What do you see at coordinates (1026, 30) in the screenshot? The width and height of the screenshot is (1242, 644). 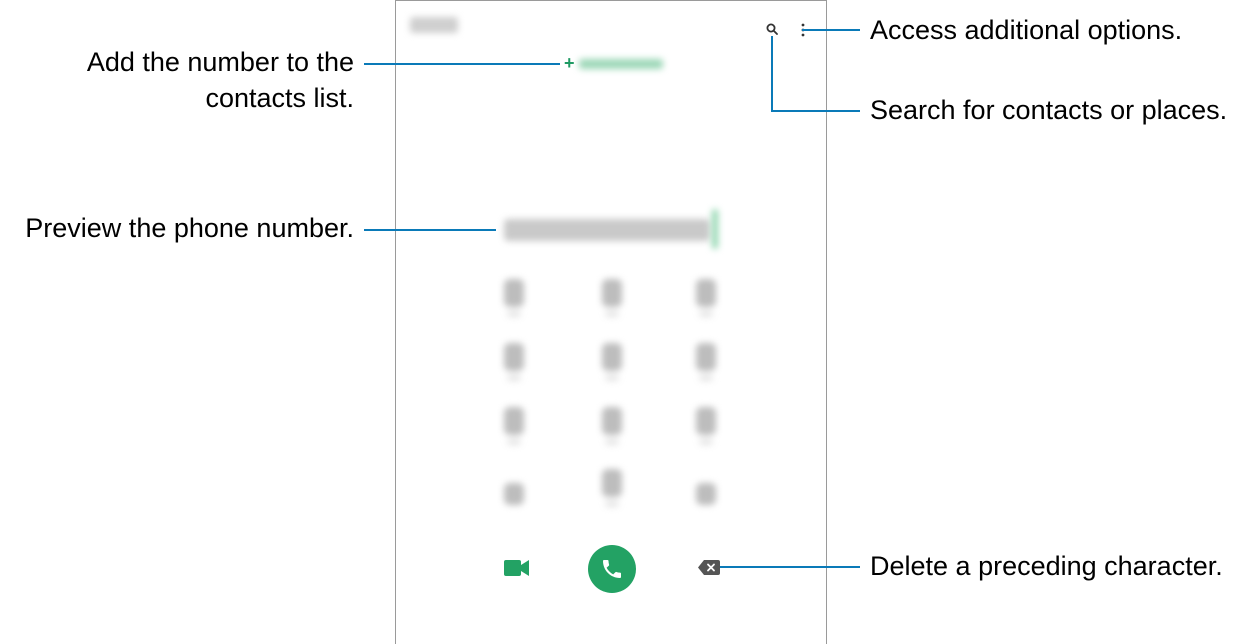 I see `callout-more-options: Access additional options.` at bounding box center [1026, 30].